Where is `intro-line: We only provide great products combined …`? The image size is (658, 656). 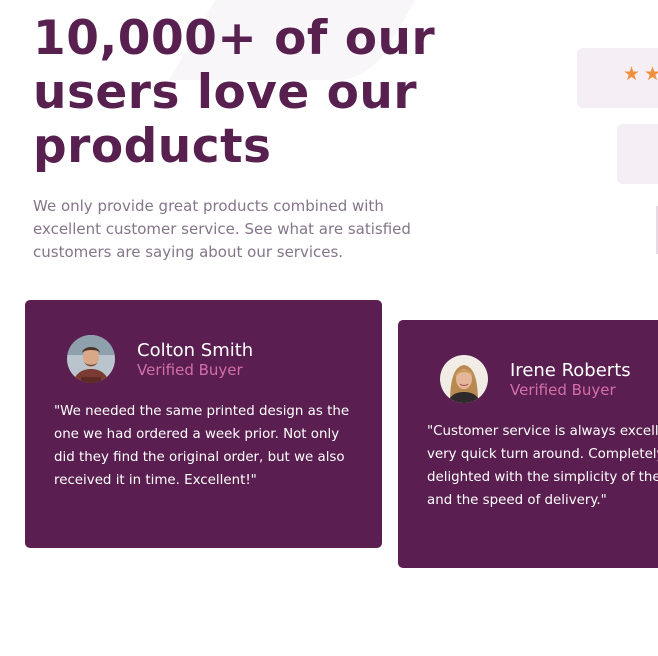
intro-line: We only provide great products combined … is located at coordinates (208, 206).